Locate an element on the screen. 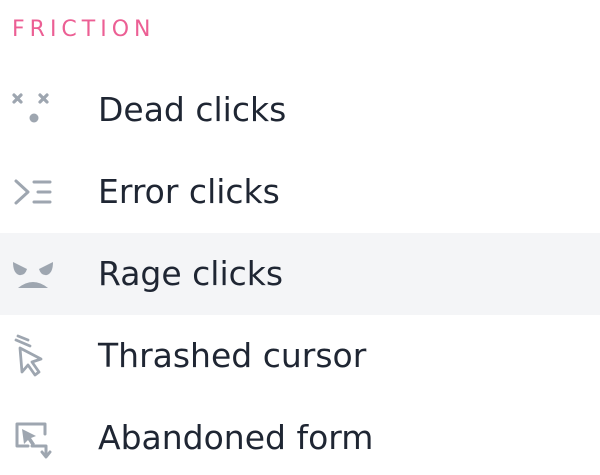 This screenshot has height=475, width=600. menu-item-label: Dead clicks is located at coordinates (192, 109).